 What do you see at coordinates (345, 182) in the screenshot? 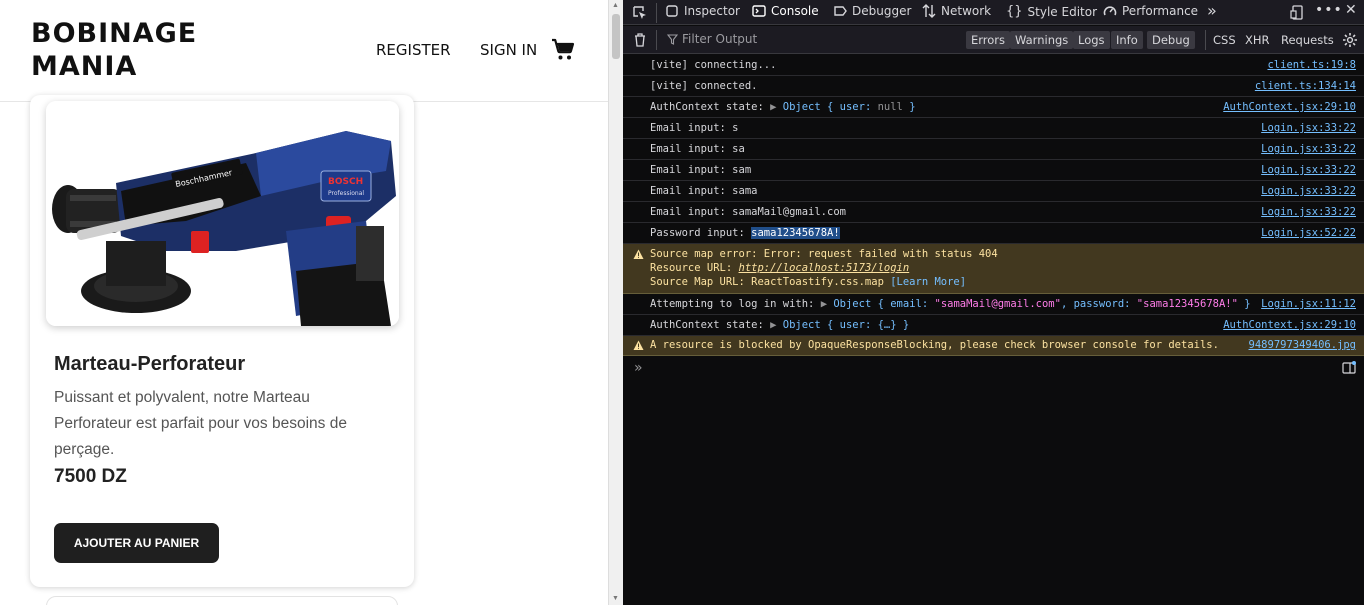
I see `image-brand-badge: BOSCH` at bounding box center [345, 182].